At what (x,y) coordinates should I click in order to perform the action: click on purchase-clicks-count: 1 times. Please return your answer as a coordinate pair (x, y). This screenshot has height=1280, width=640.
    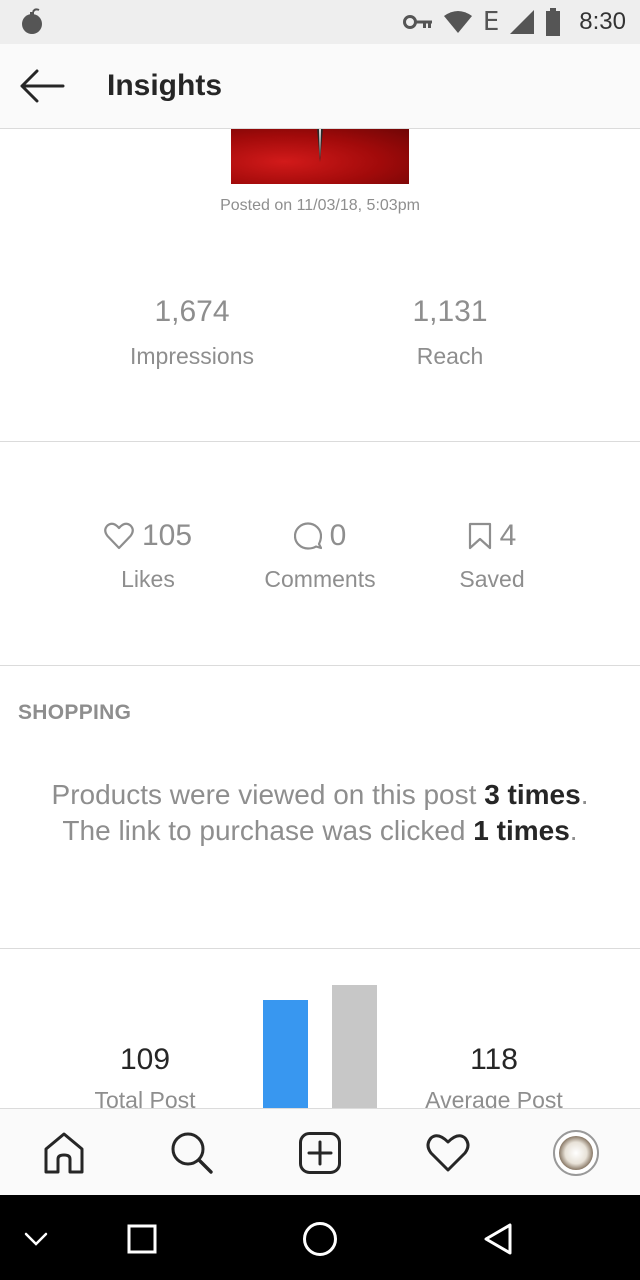
    Looking at the image, I should click on (521, 830).